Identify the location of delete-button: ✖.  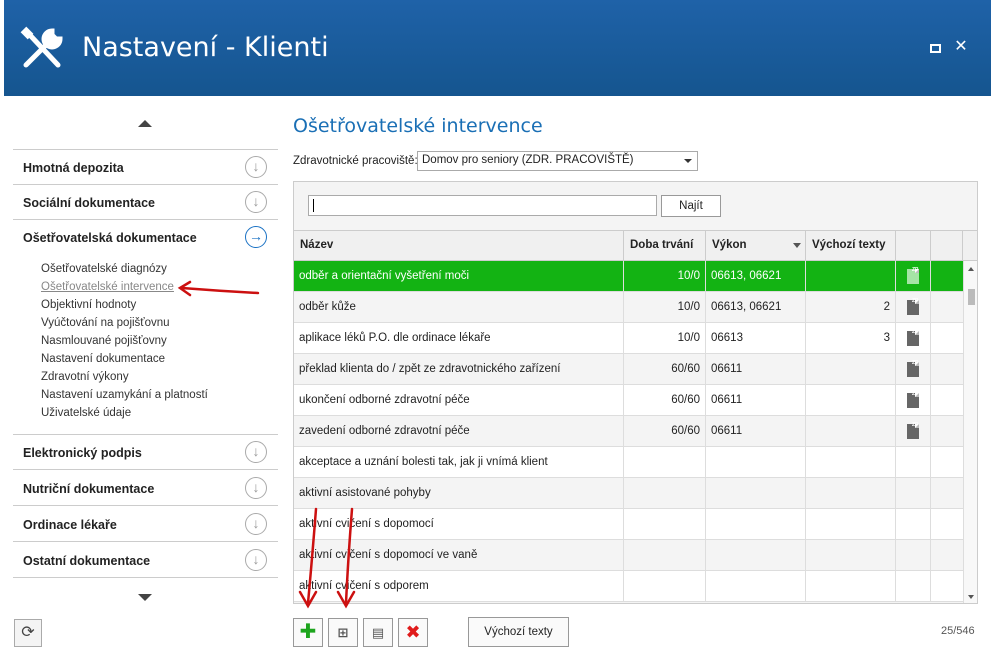
(413, 632).